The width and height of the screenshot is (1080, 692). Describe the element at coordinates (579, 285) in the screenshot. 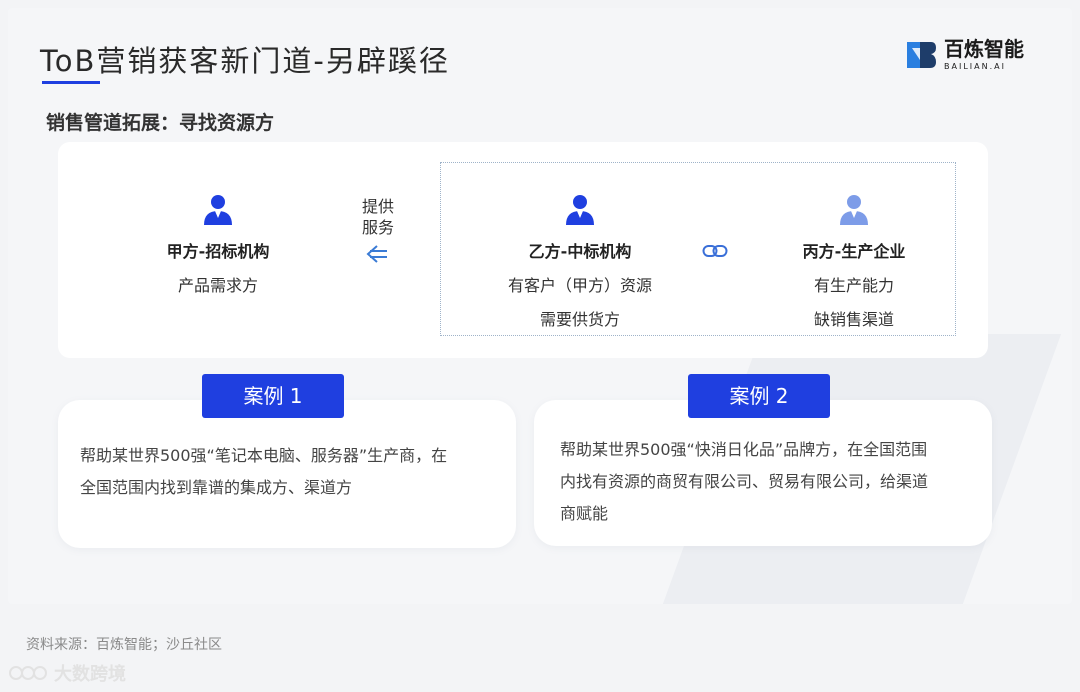

I see `party-b-desc-1: 有客户（甲方）资源` at that location.